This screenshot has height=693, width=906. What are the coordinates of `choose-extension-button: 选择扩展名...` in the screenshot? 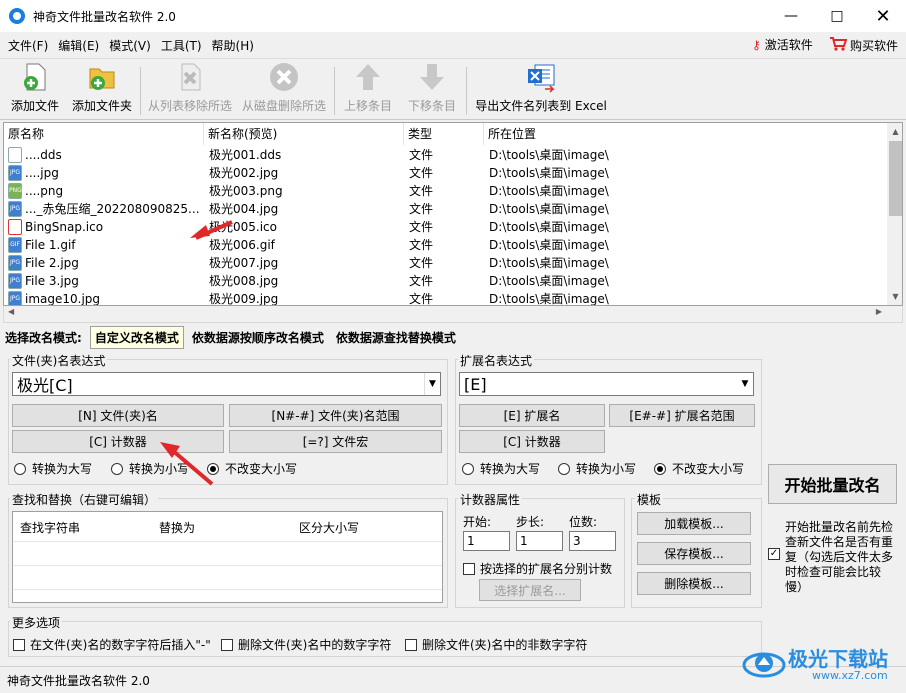 It's located at (530, 590).